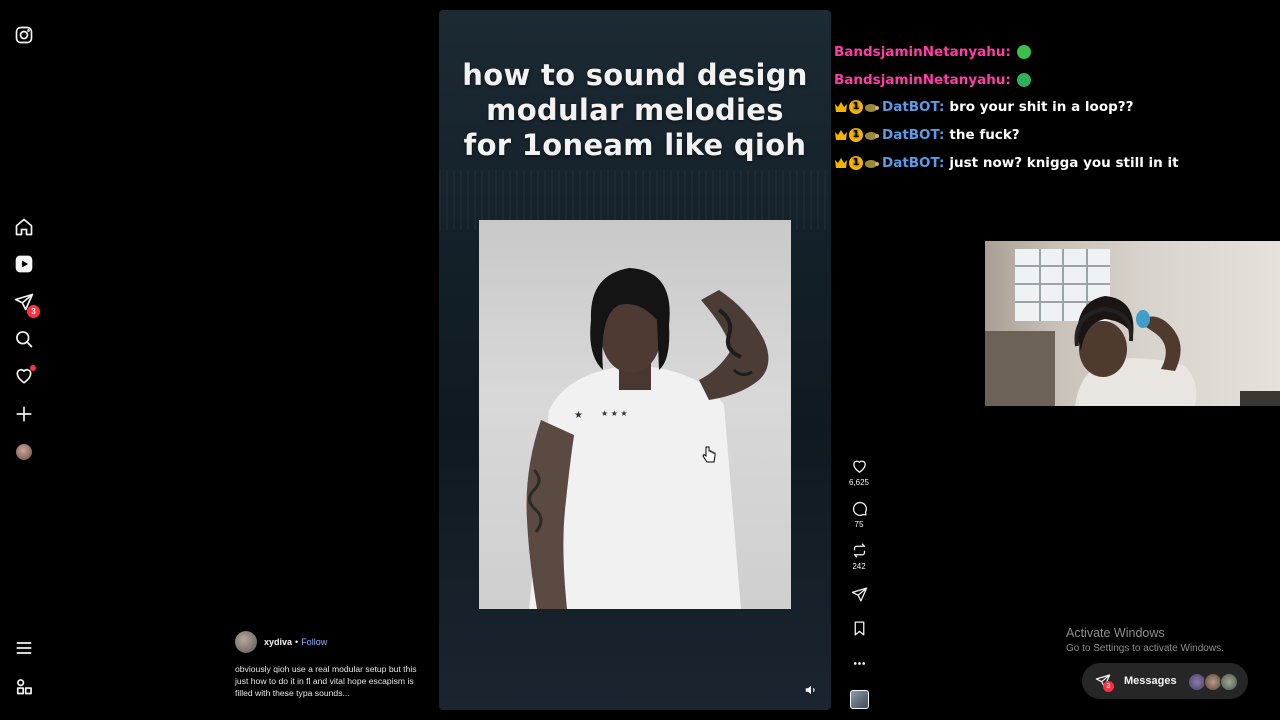  I want to click on repost-button: 242, so click(859, 556).